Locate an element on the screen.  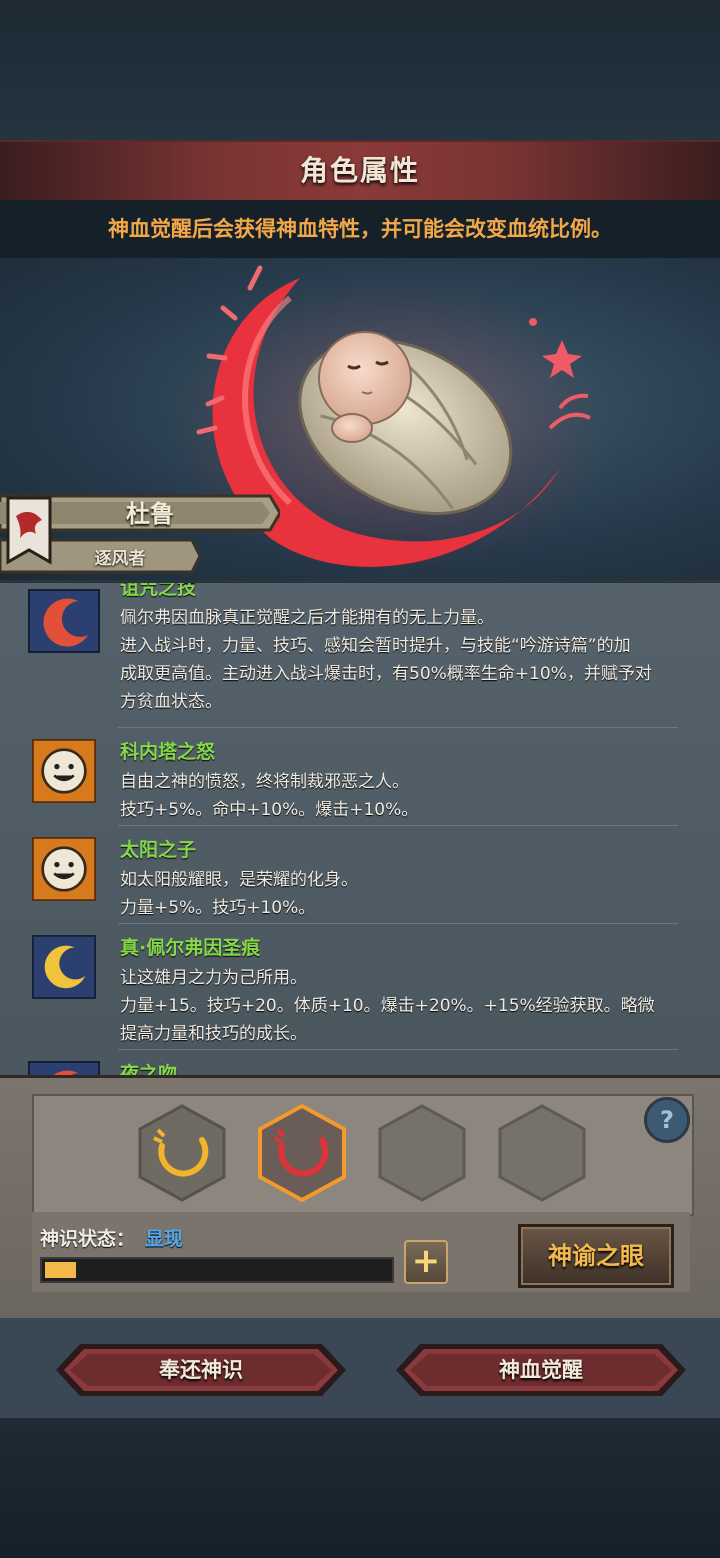
trait-desc-line: 提高力量和技巧的成长。 is located at coordinates (213, 1034).